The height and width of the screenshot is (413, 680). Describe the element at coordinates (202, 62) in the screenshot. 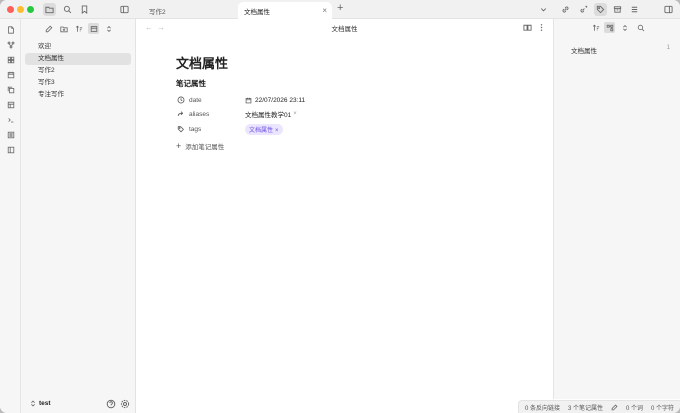

I see `document-title: 文档属性` at that location.